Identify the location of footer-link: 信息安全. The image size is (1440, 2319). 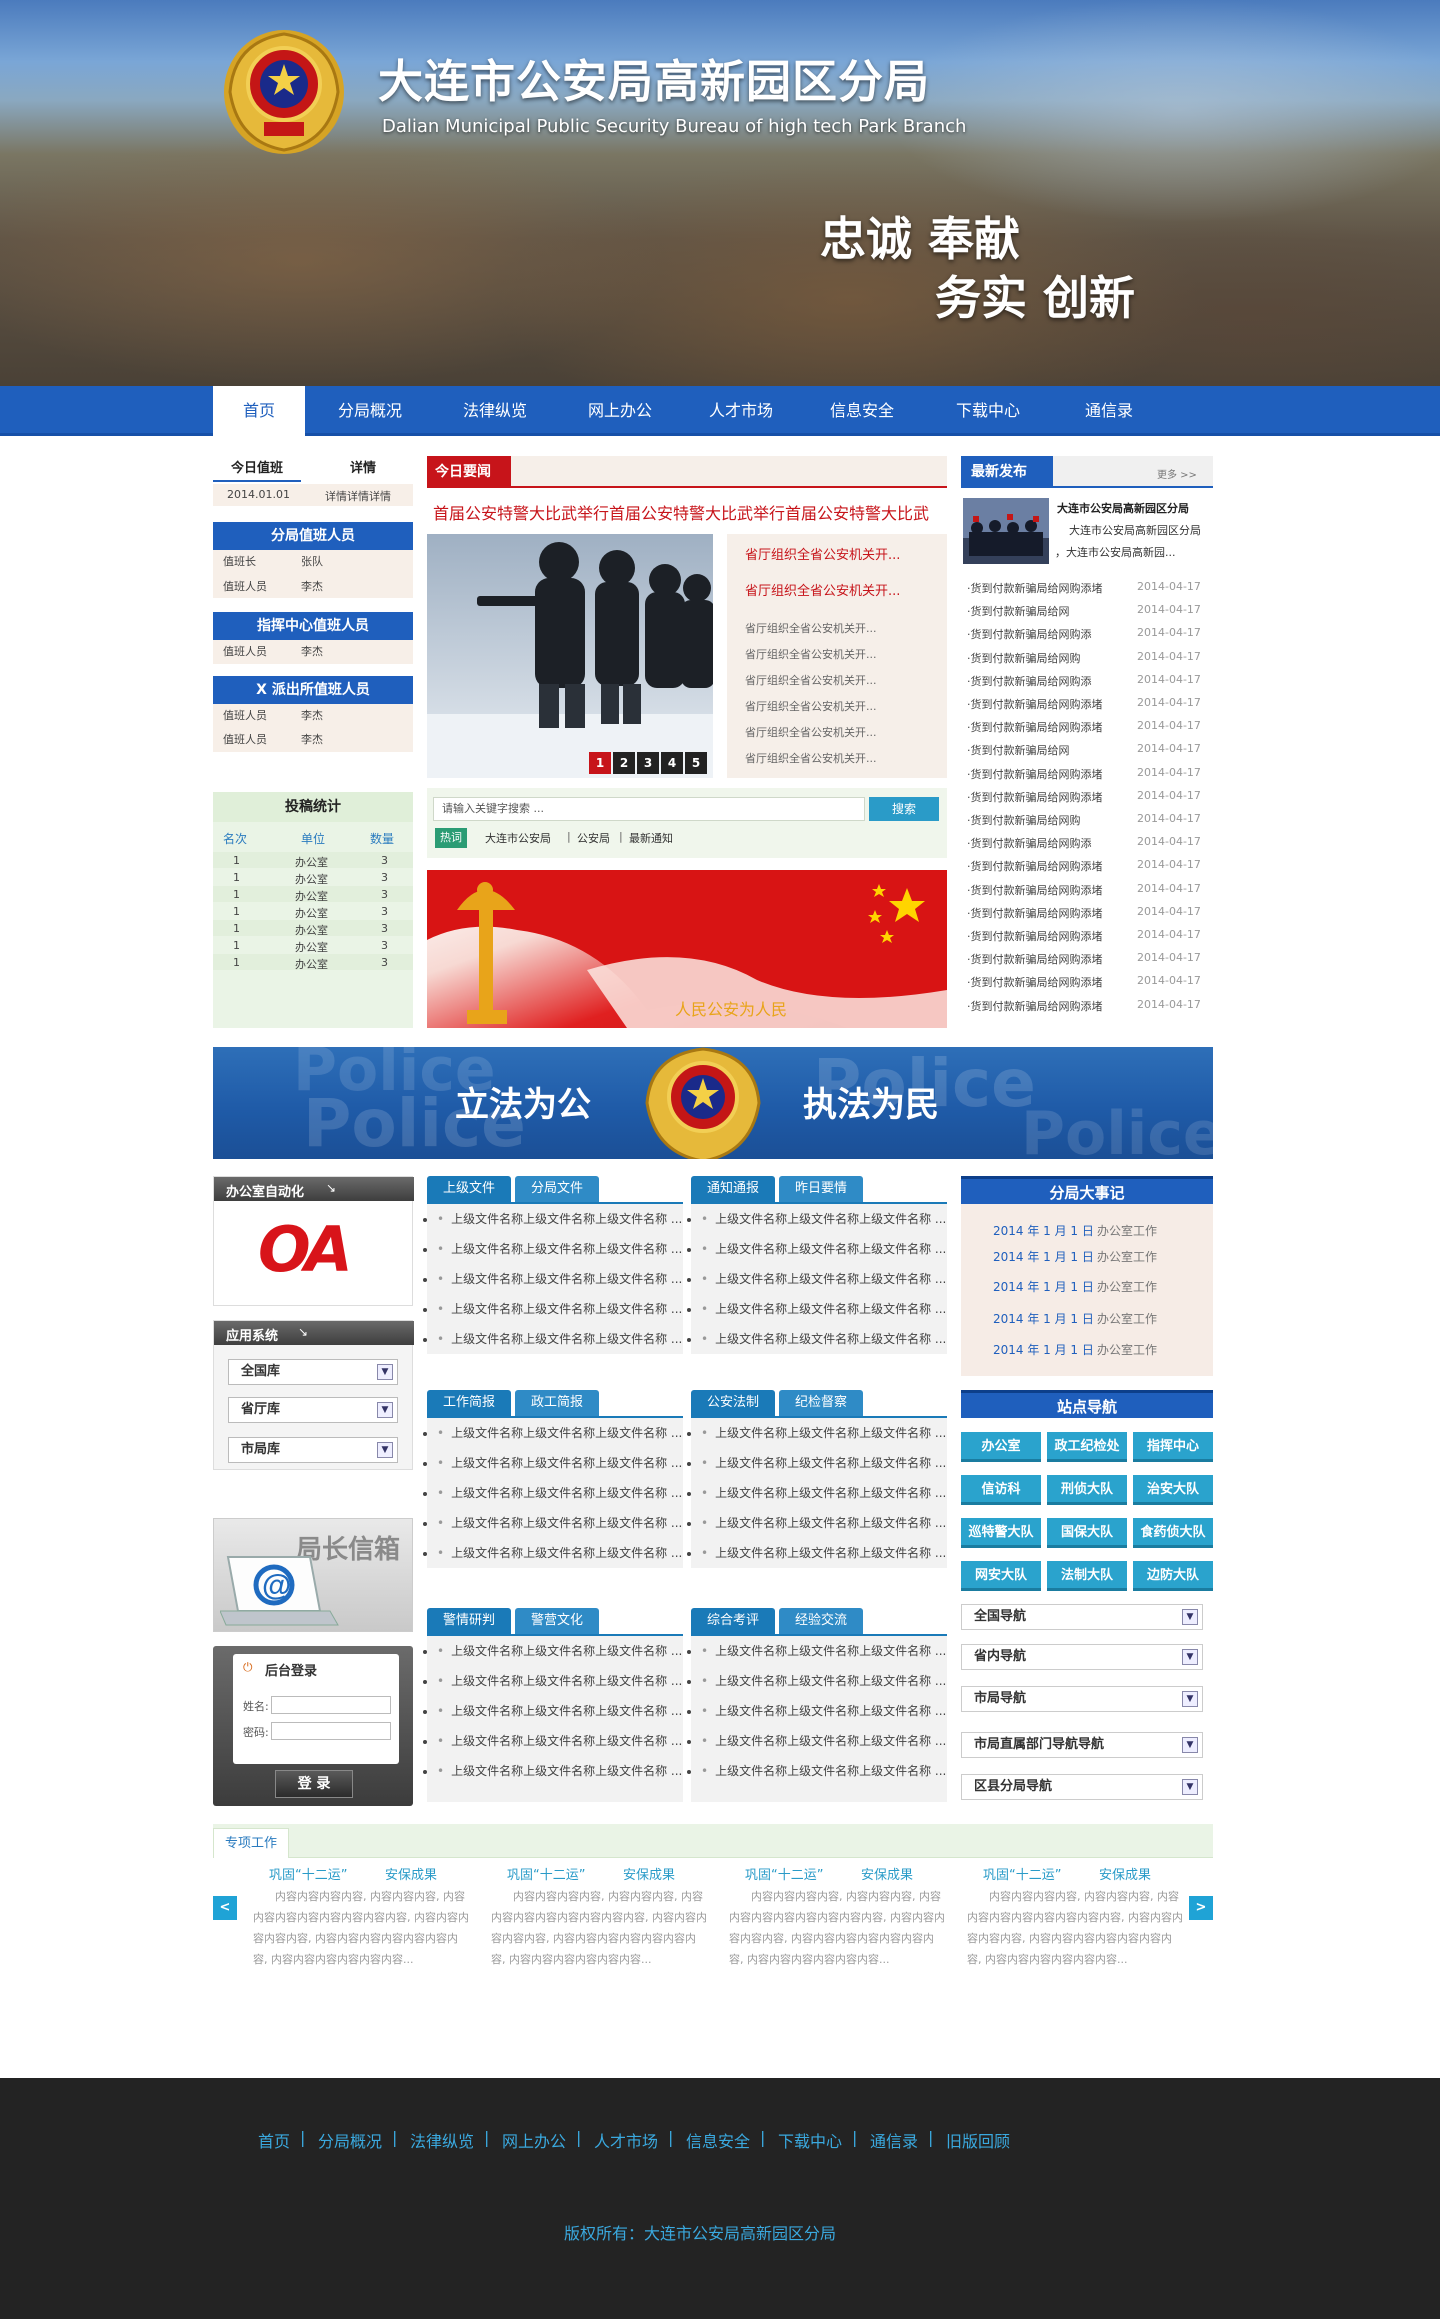
(718, 2140).